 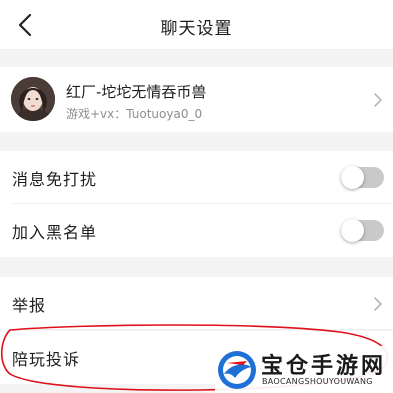 I want to click on report-label: 举报, so click(x=29, y=305).